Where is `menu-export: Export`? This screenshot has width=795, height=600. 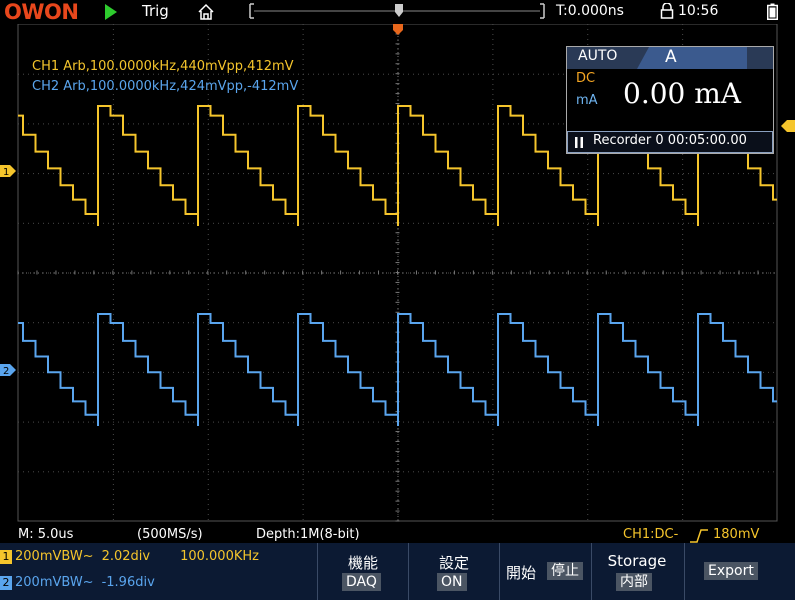
menu-export: Export is located at coordinates (730, 571).